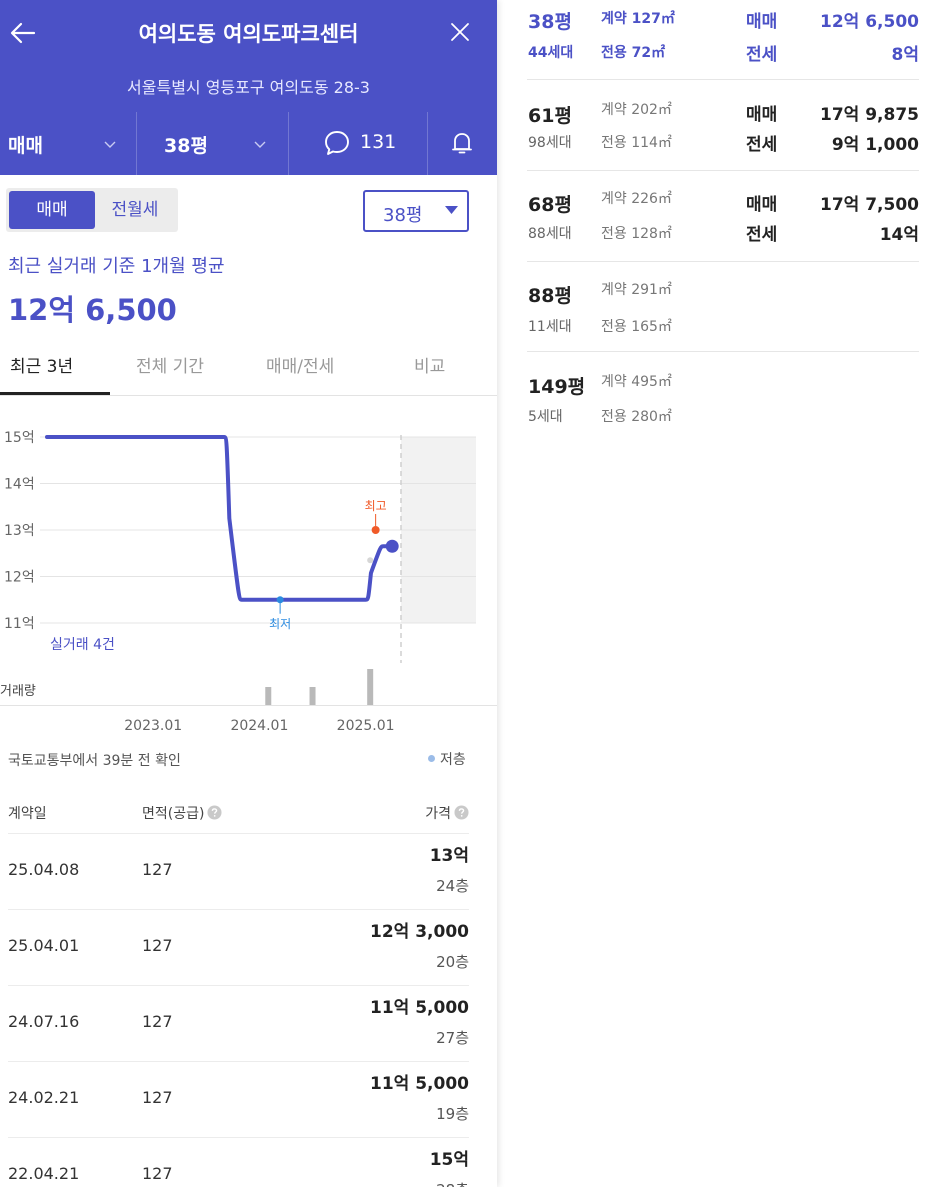 This screenshot has height=1187, width=936. Describe the element at coordinates (899, 235) in the screenshot. I see `unit-price-jeonse: 14억` at that location.